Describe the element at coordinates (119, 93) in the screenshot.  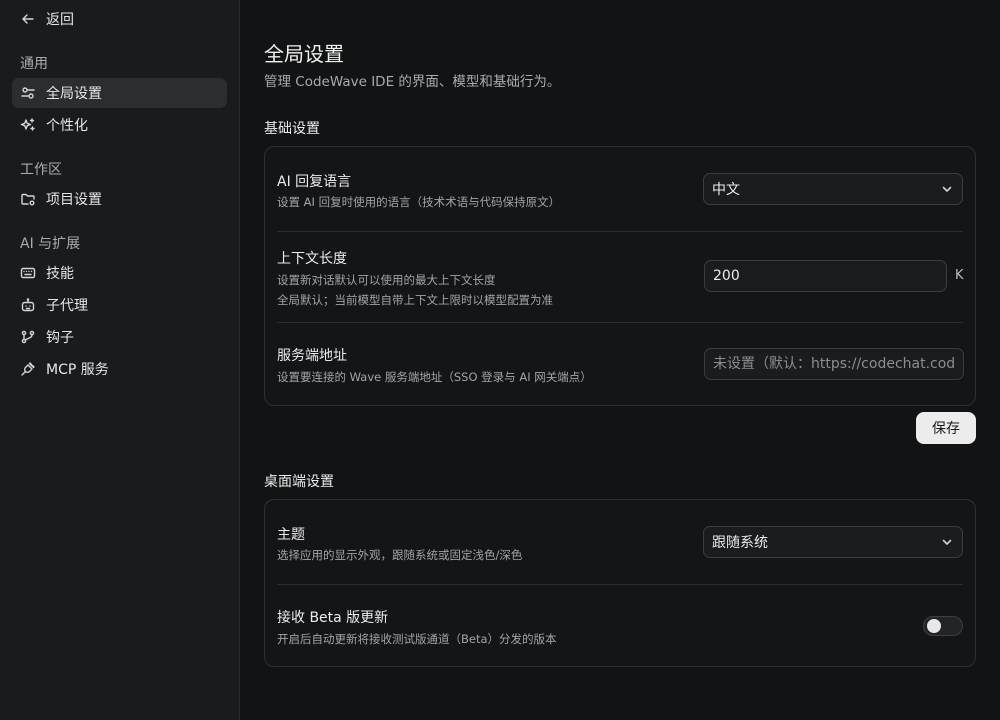
I see `sidebar-item-global-settings: 全局设置` at that location.